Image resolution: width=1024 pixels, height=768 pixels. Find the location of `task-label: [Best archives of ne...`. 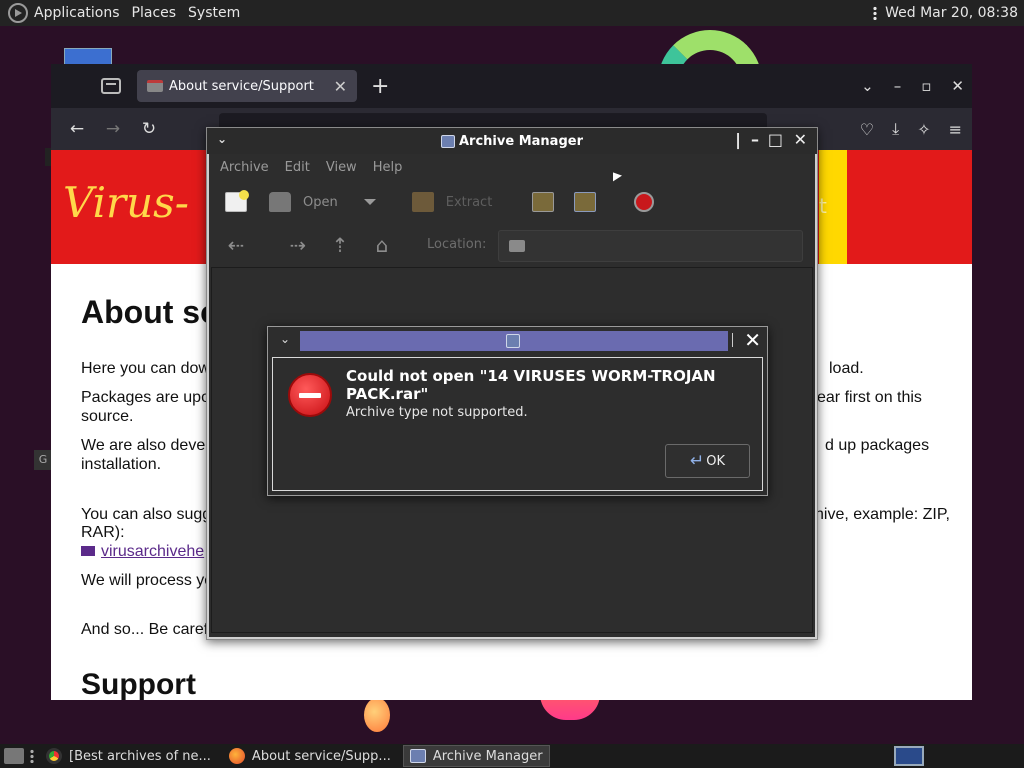

task-label: [Best archives of ne... is located at coordinates (140, 756).